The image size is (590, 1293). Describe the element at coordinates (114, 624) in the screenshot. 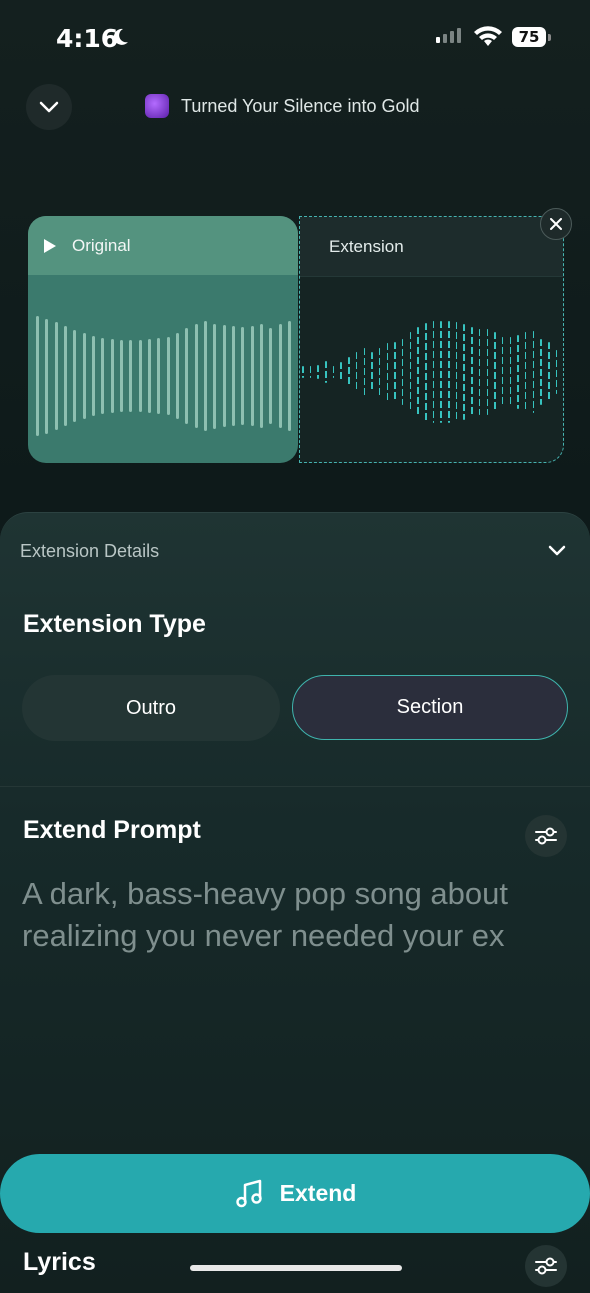

I see `extension-type-title: Extension Type` at that location.